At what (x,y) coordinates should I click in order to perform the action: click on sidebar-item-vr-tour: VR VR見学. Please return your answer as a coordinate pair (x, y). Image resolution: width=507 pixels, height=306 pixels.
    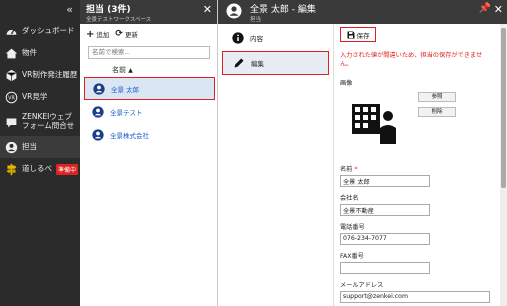
    Looking at the image, I should click on (40, 97).